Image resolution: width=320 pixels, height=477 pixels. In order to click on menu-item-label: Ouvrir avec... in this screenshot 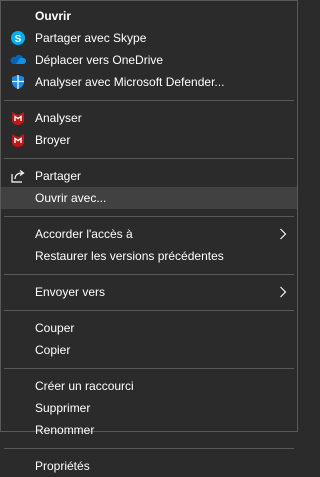, I will do `click(71, 198)`.